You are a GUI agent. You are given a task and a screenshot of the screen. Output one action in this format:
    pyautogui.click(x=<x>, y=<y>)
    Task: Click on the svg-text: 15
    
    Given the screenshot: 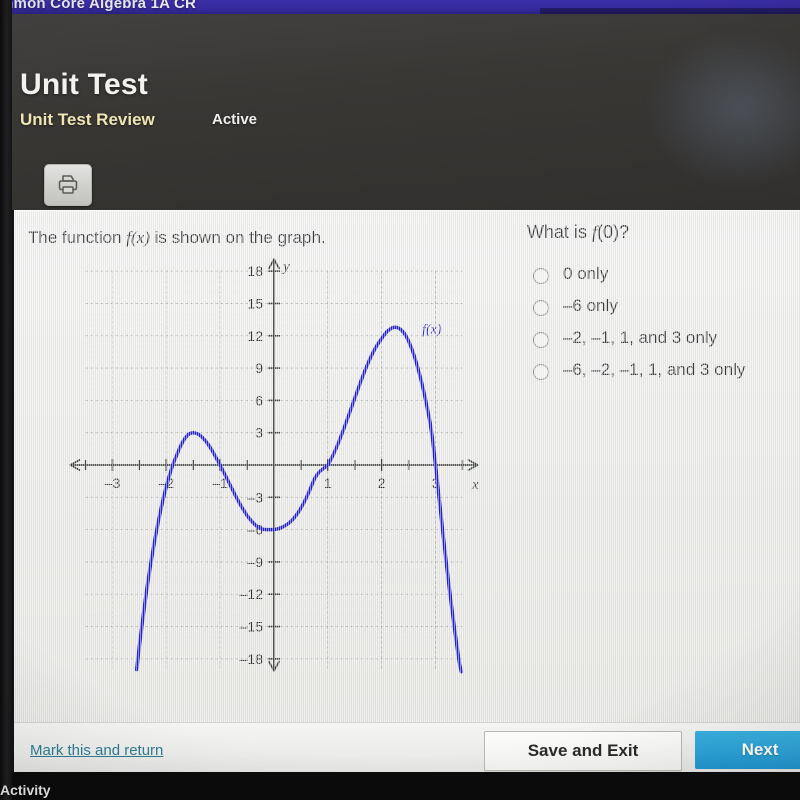 What is the action you would take?
    pyautogui.click(x=255, y=303)
    